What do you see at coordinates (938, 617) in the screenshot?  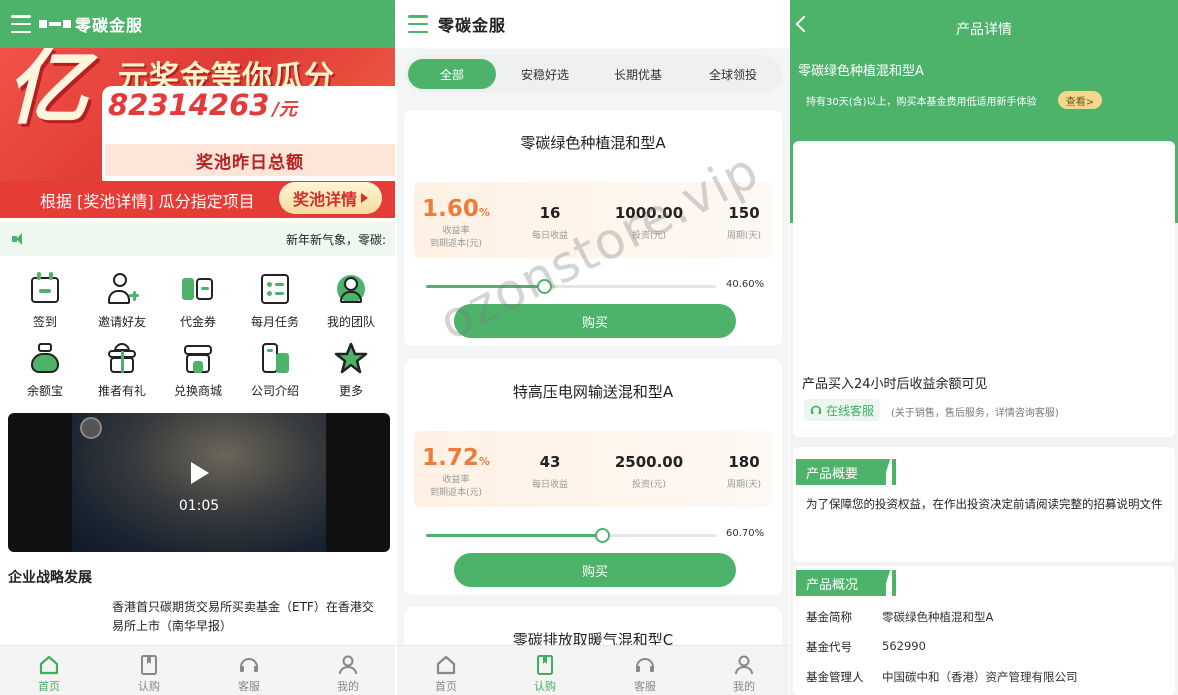 I see `field-value: 零碳绿色种植混和型A` at bounding box center [938, 617].